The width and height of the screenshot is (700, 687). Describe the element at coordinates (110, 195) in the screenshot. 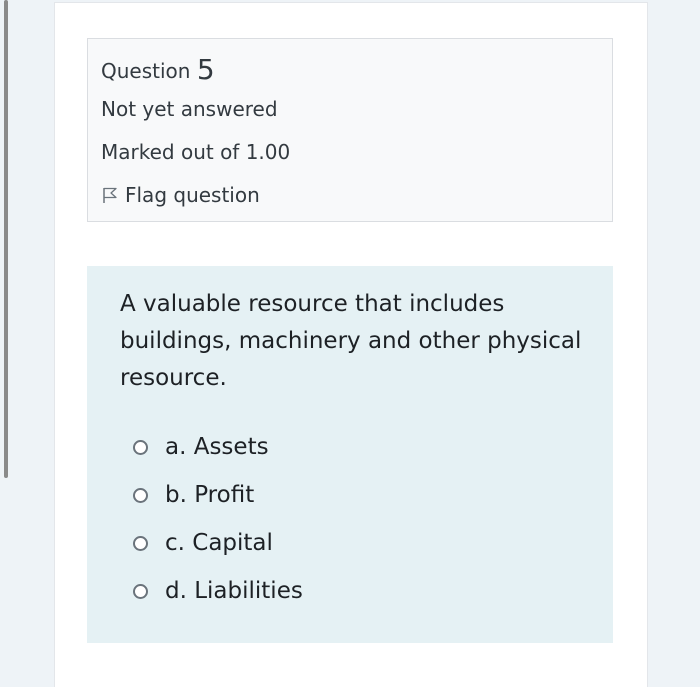

I see `flag-icon` at that location.